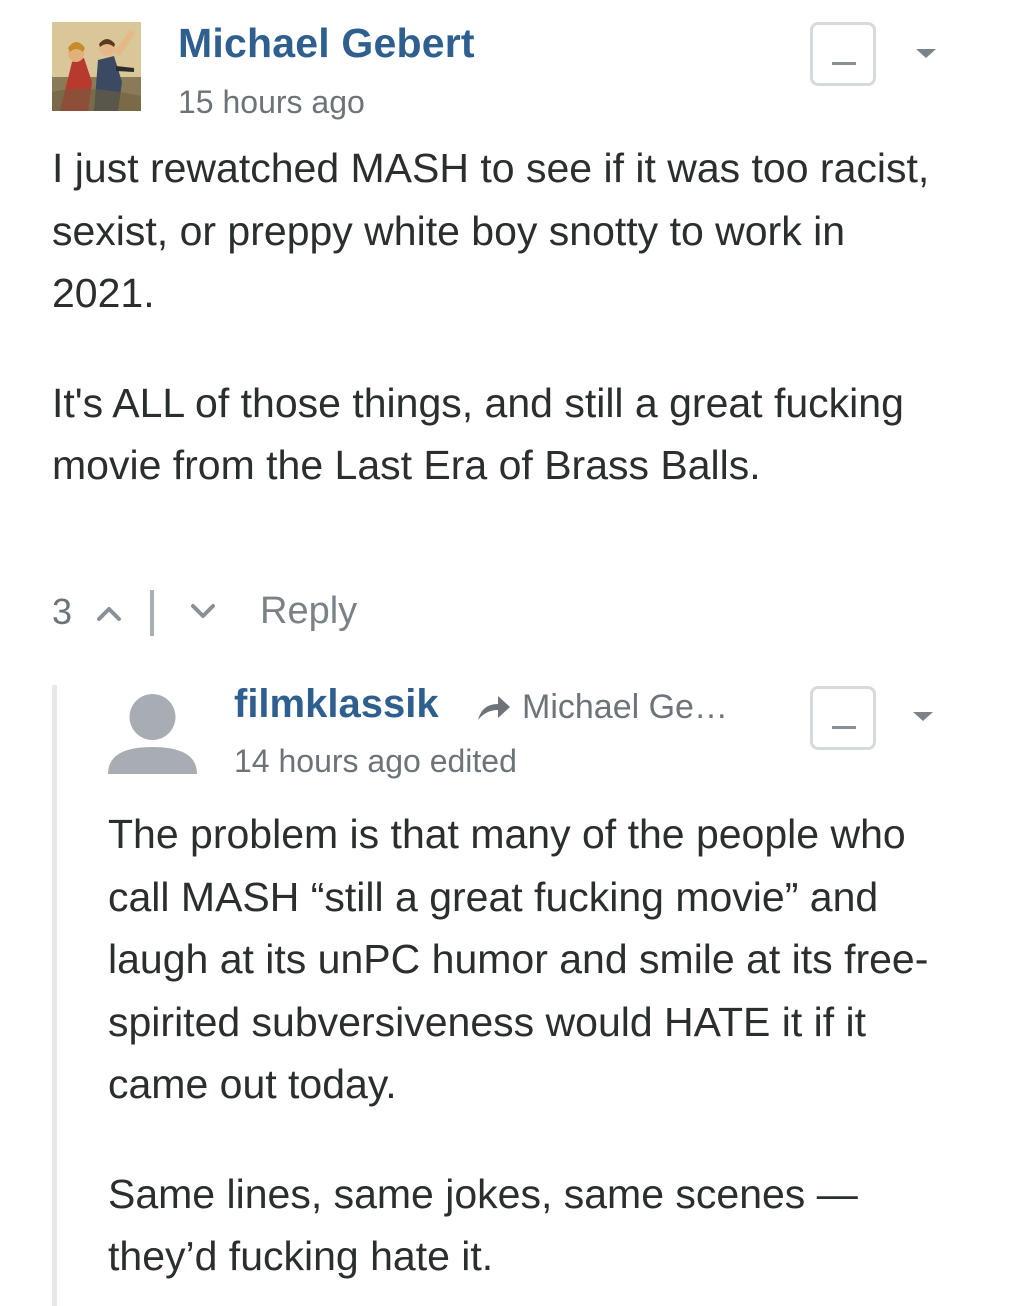 This screenshot has height=1306, width=1009. Describe the element at coordinates (494, 708) in the screenshot. I see `reply-arrow-icon` at that location.